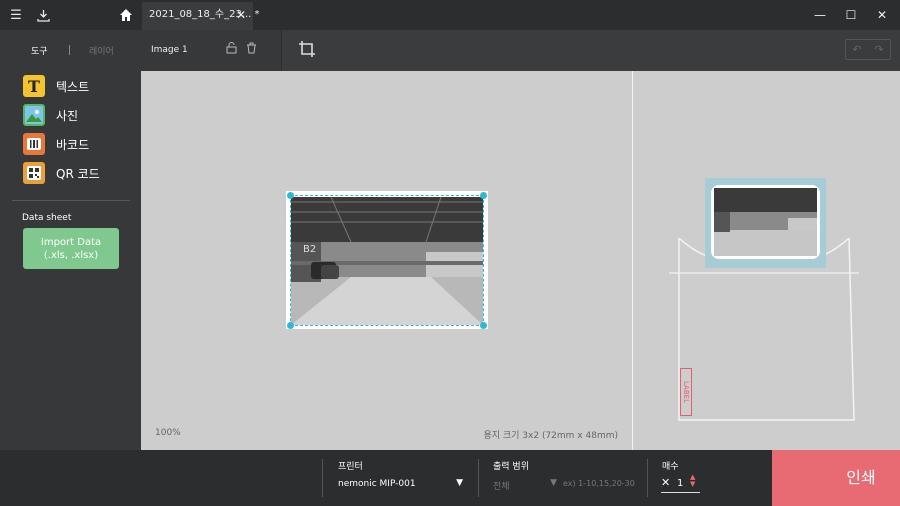  I want to click on minimize-button: —, so click(820, 15).